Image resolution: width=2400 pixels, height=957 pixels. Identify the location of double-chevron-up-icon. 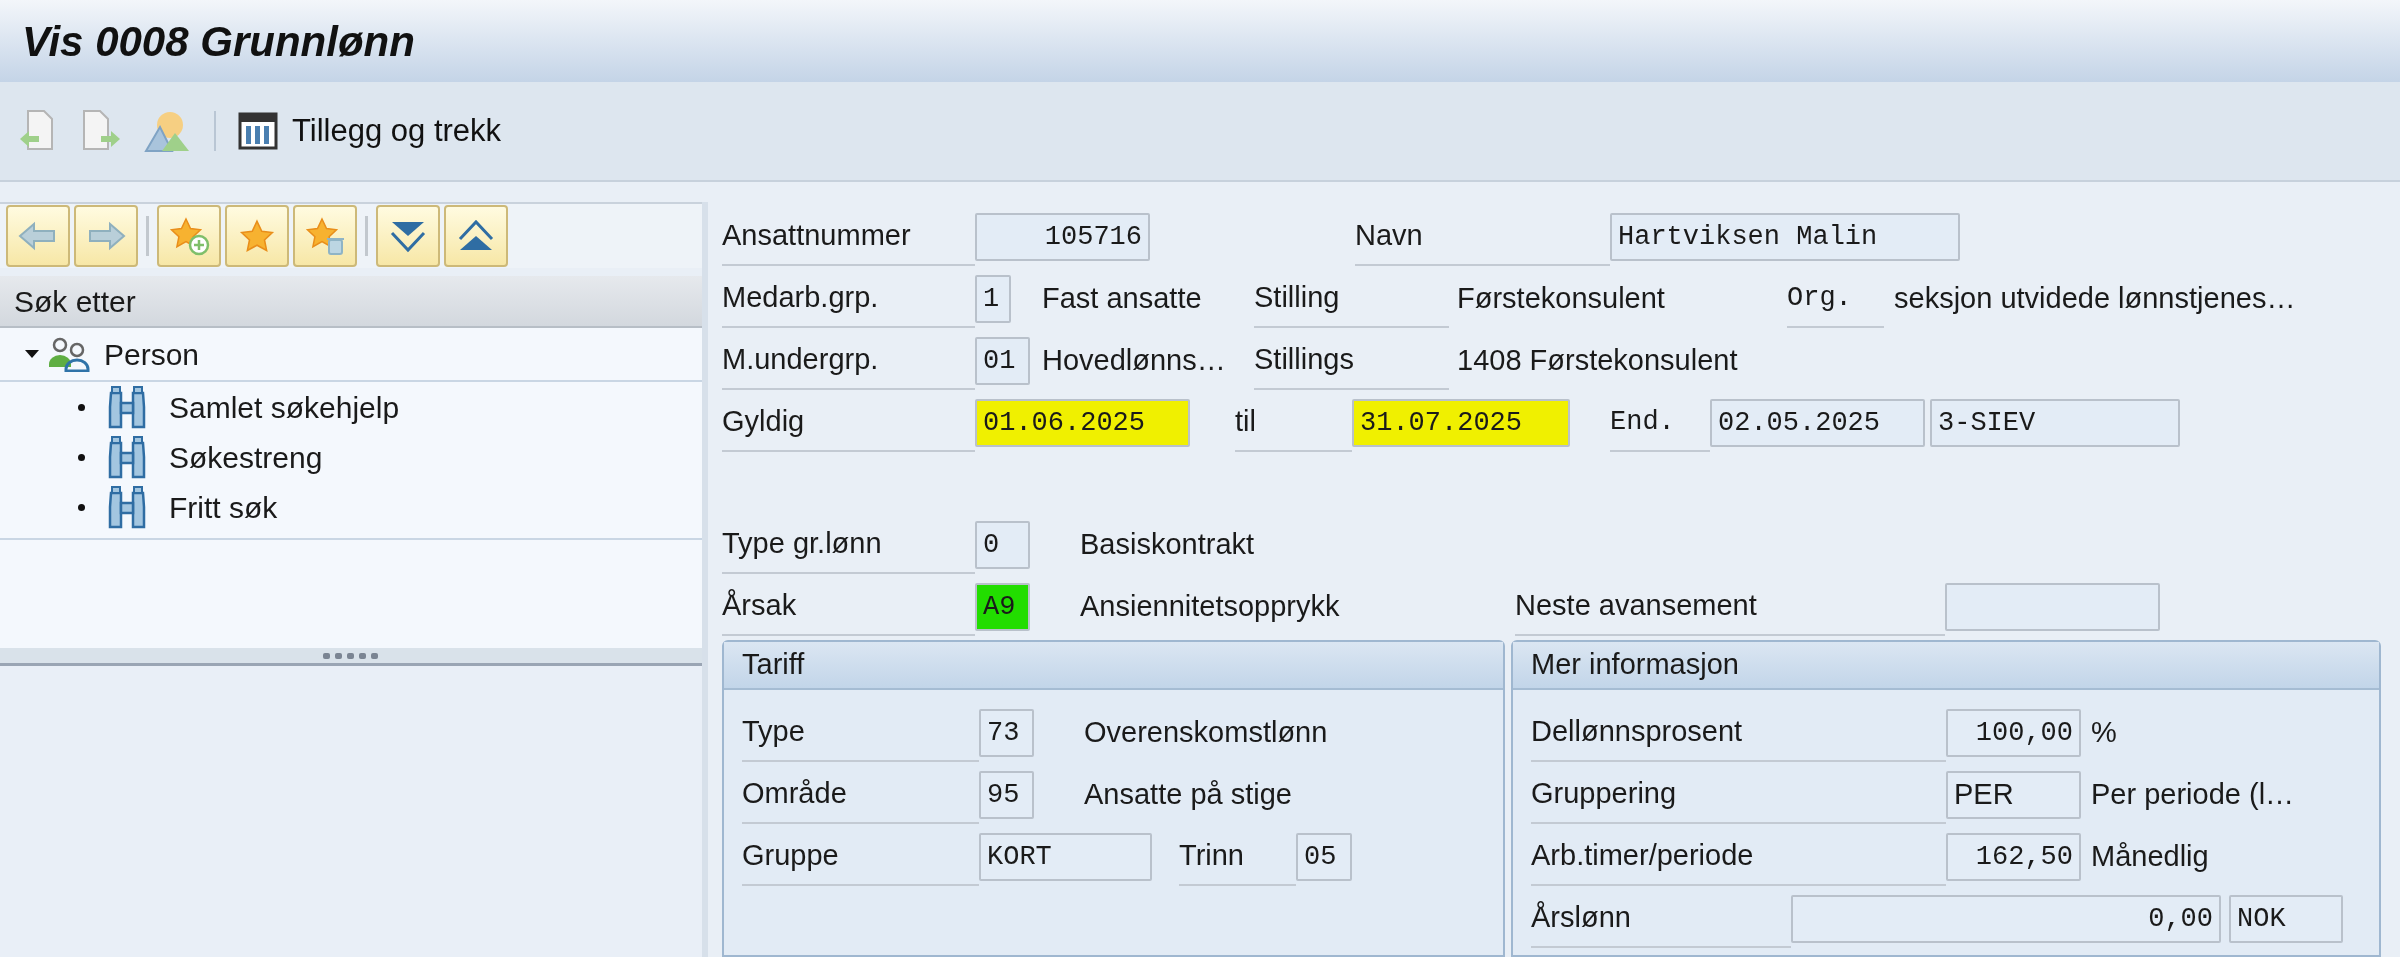
(476, 236).